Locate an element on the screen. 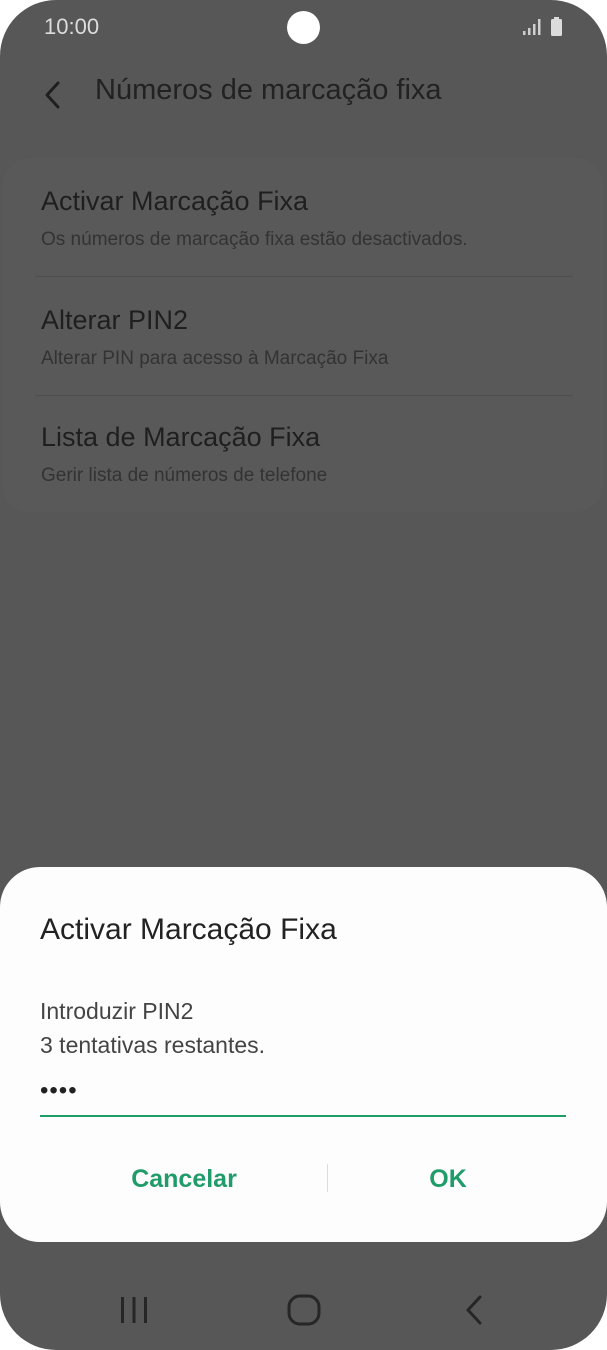 Image resolution: width=607 pixels, height=1350 pixels. back-button is located at coordinates (53, 95).